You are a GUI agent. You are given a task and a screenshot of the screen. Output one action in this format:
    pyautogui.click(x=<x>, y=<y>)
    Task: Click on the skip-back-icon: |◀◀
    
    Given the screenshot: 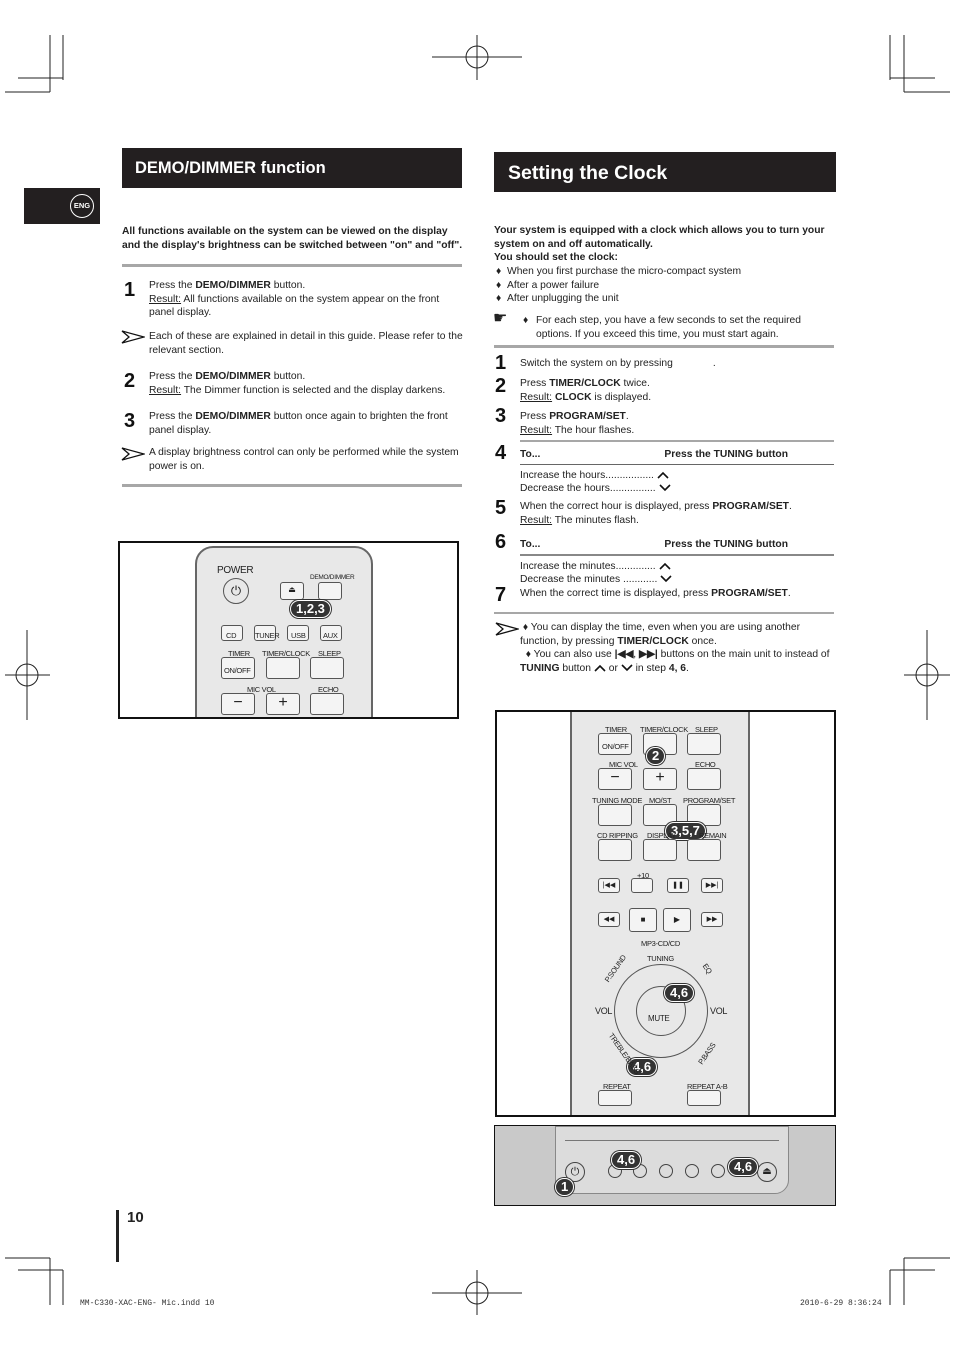 What is the action you would take?
    pyautogui.click(x=624, y=654)
    